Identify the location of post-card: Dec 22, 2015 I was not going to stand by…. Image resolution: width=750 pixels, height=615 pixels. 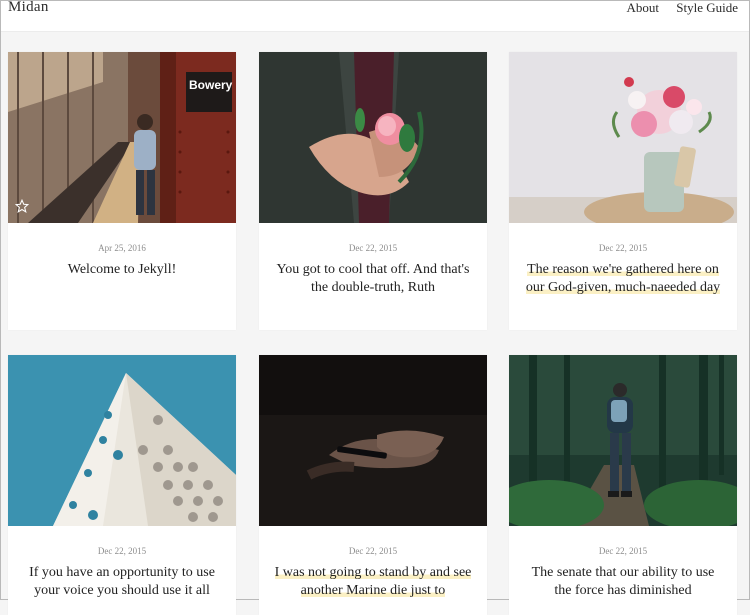
(373, 485).